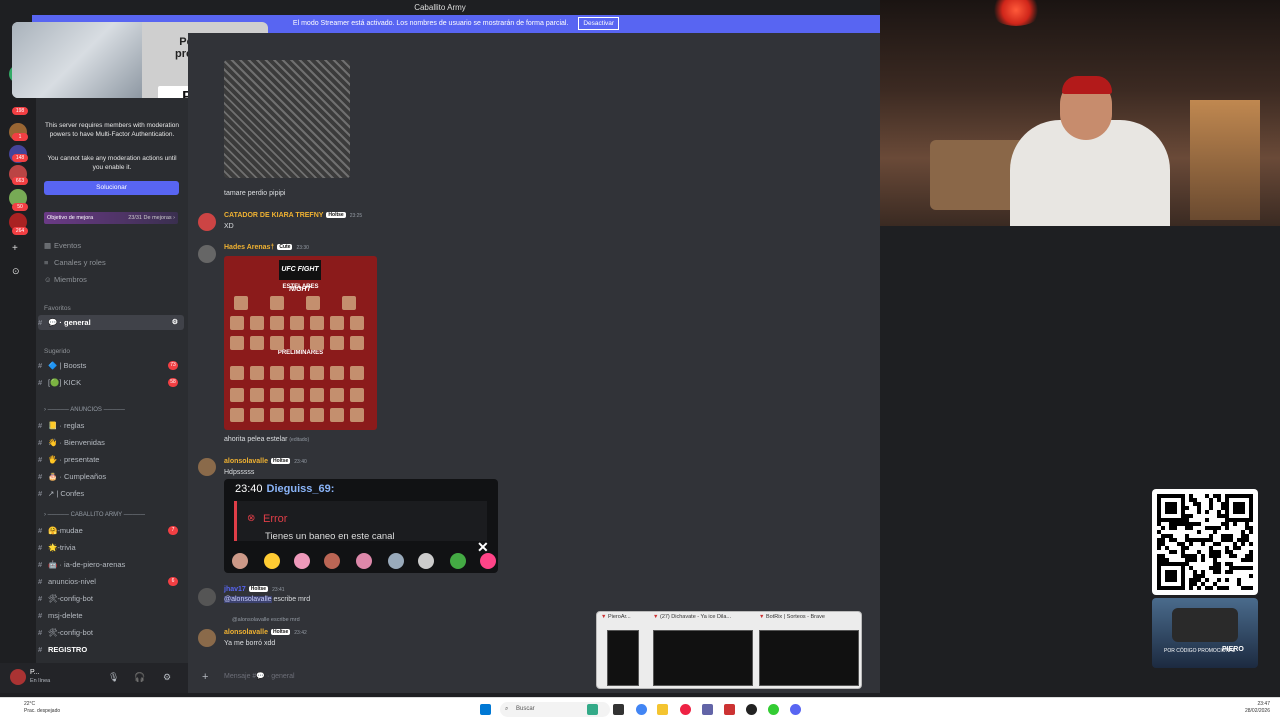 Image resolution: width=1280 pixels, height=720 pixels. What do you see at coordinates (111, 598) in the screenshot?
I see `channel-config-bot: # 🛠-config-bot` at bounding box center [111, 598].